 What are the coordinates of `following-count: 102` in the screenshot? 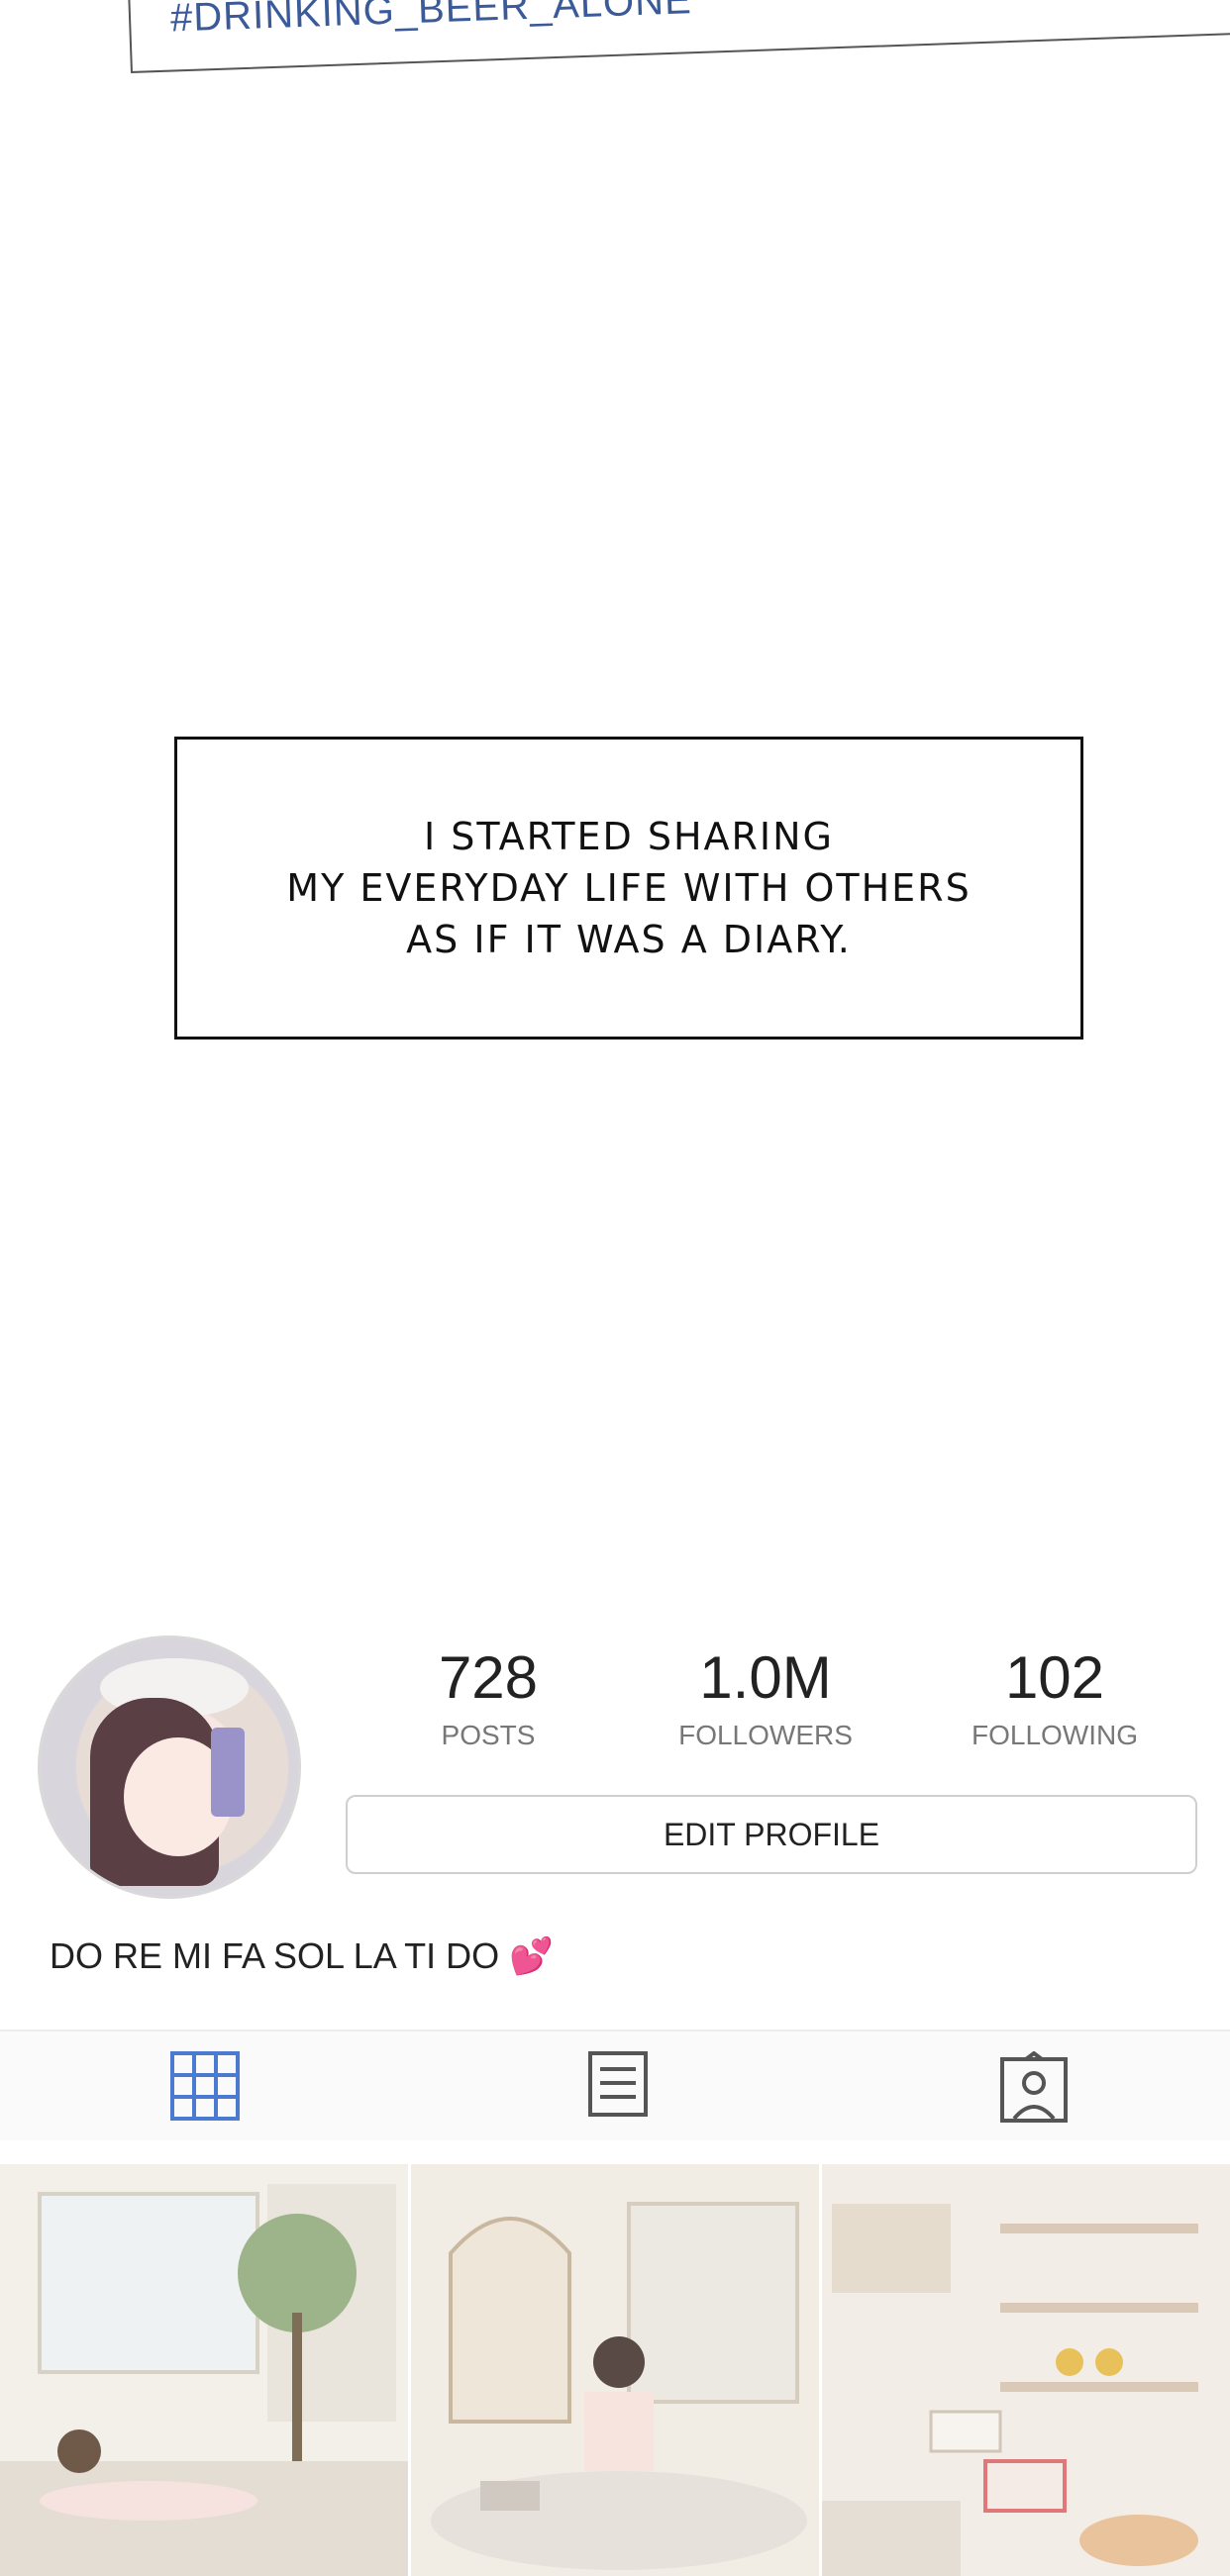 It's located at (1054, 1677).